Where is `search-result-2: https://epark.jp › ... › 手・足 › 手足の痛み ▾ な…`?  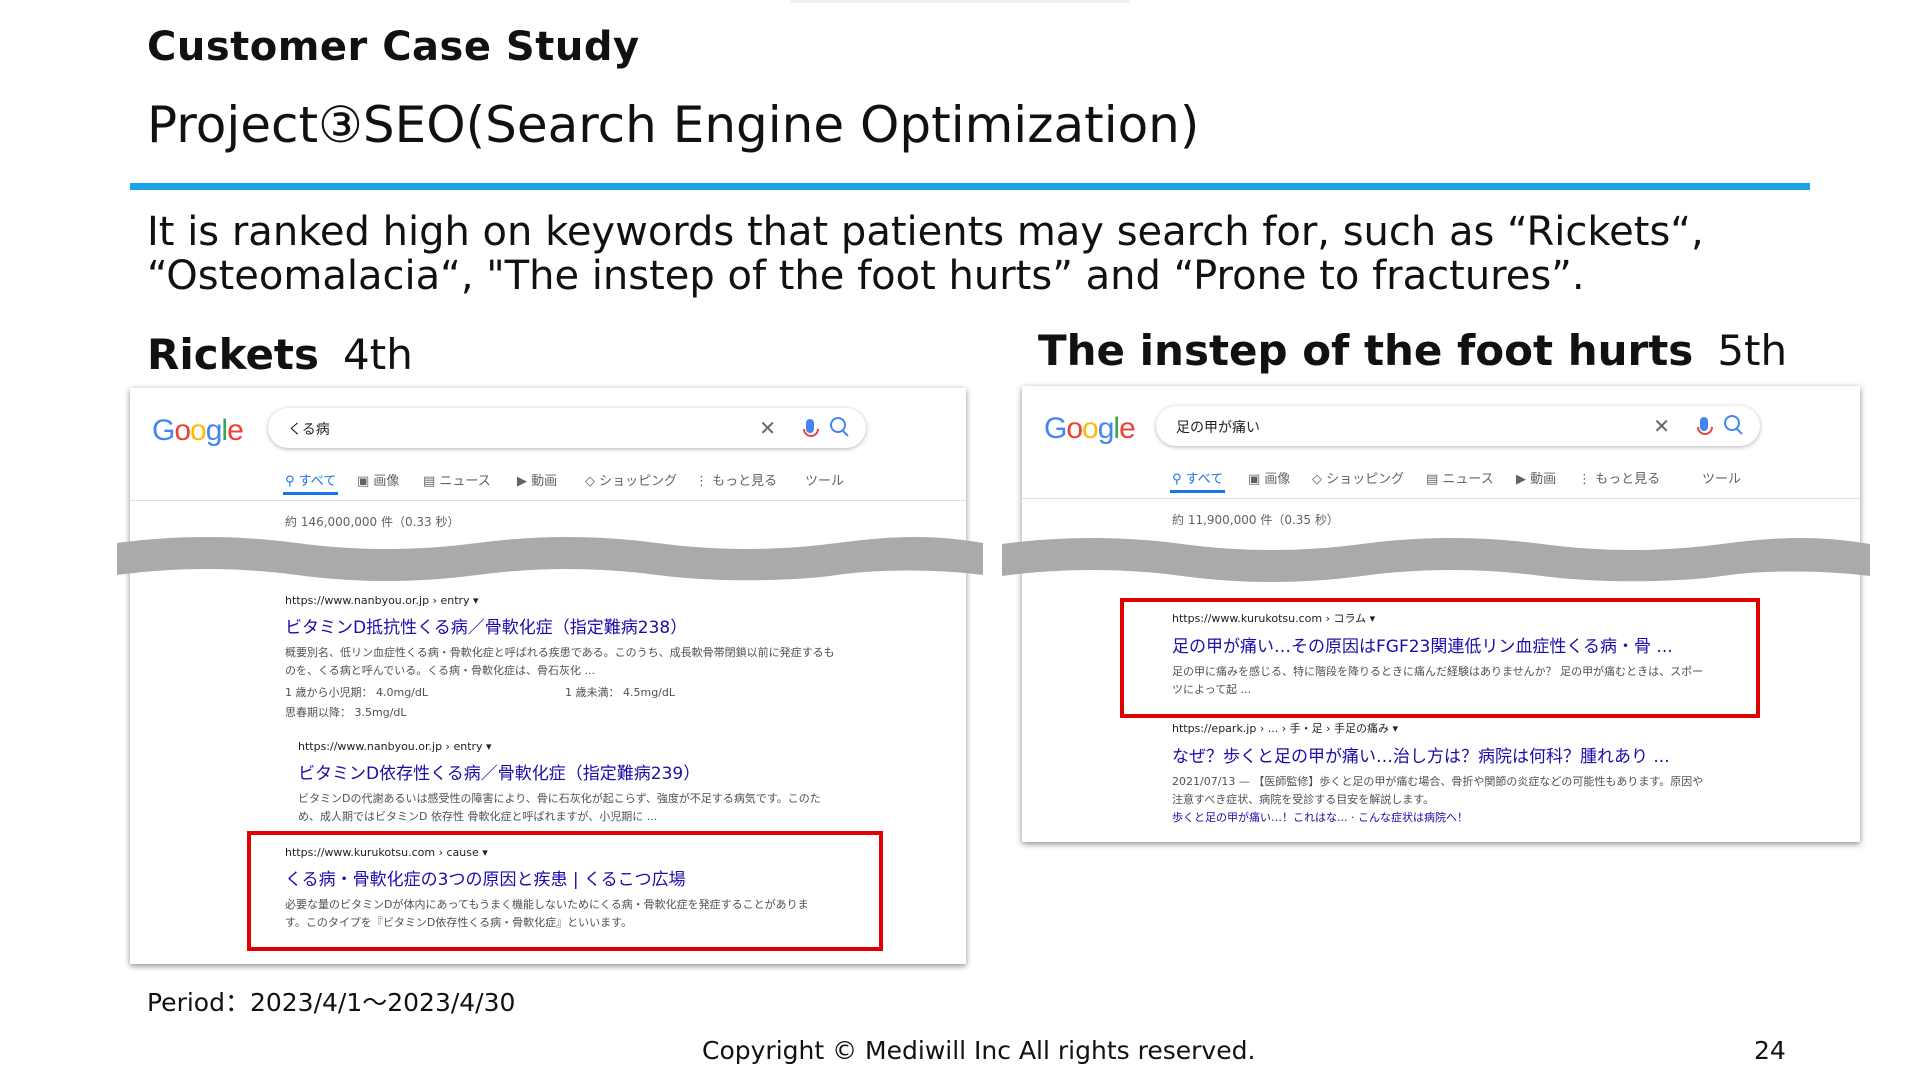 search-result-2: https://epark.jp › ... › 手・足 › 手足の痛み ▾ な… is located at coordinates (1442, 773).